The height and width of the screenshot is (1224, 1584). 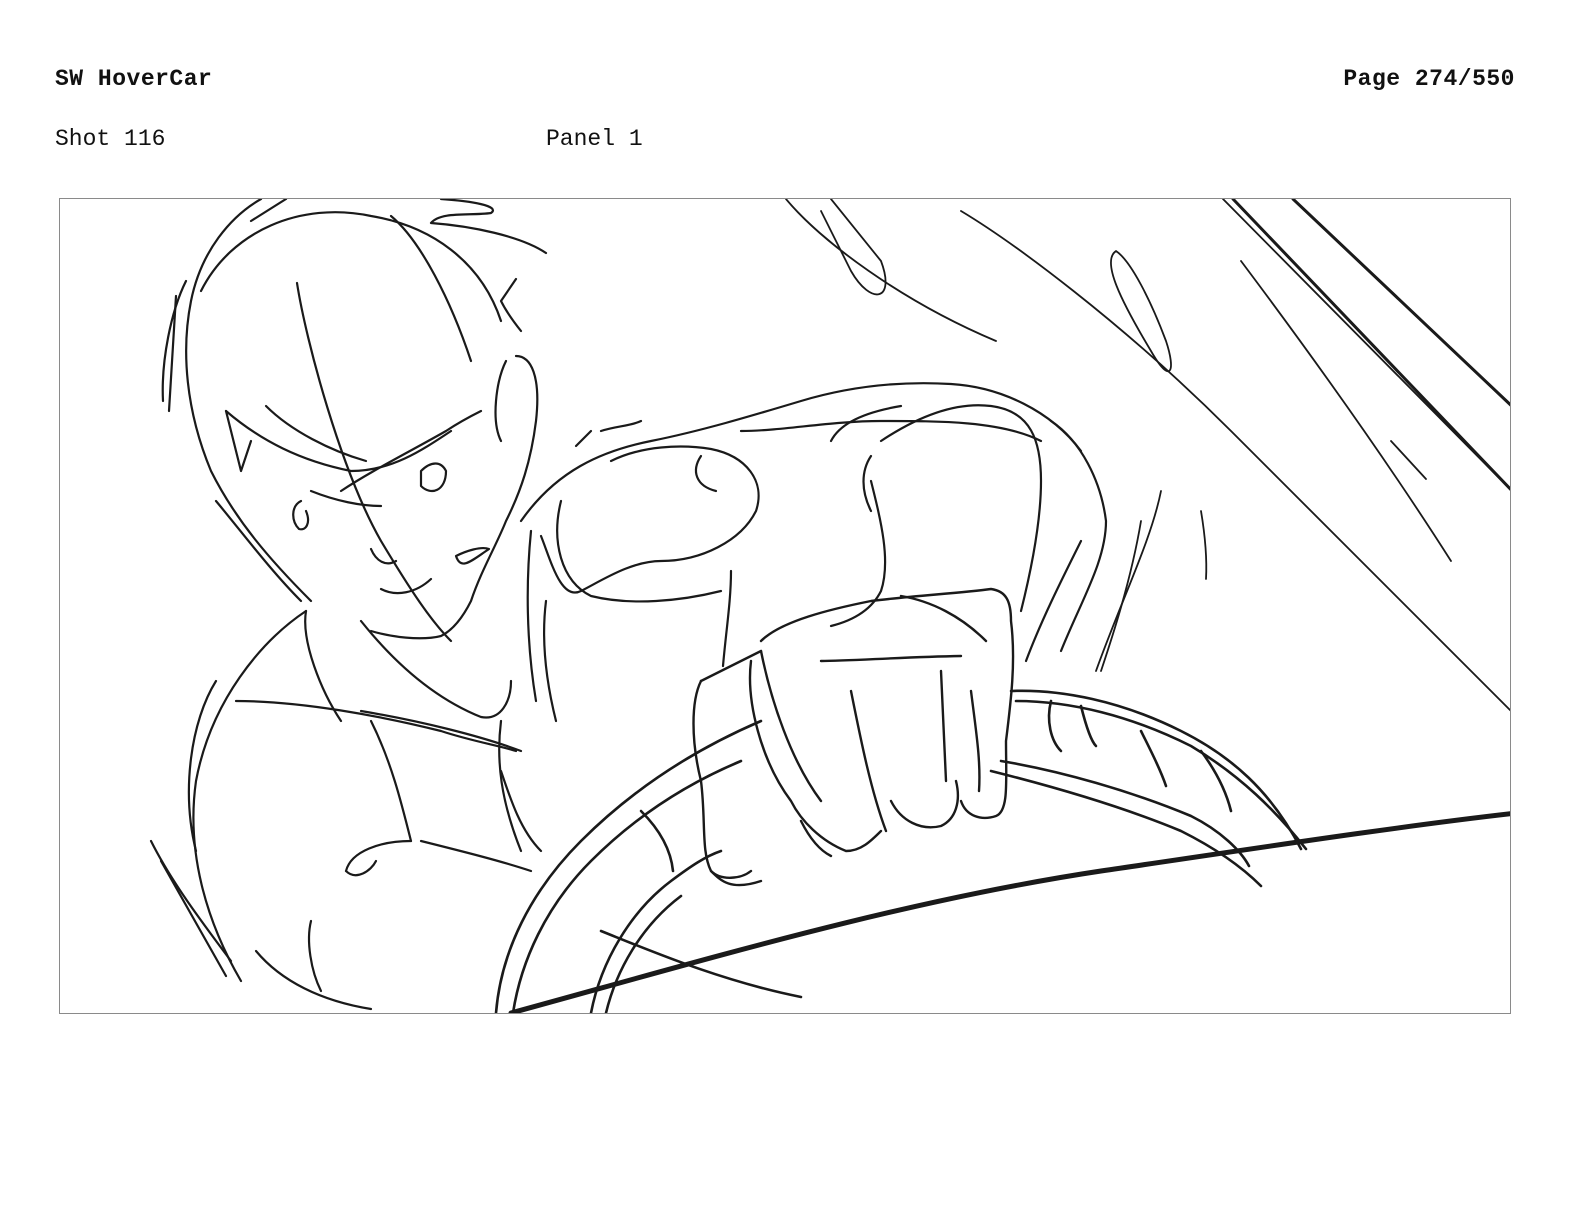 I want to click on storyboard-title: SW HoverCar, so click(x=134, y=79).